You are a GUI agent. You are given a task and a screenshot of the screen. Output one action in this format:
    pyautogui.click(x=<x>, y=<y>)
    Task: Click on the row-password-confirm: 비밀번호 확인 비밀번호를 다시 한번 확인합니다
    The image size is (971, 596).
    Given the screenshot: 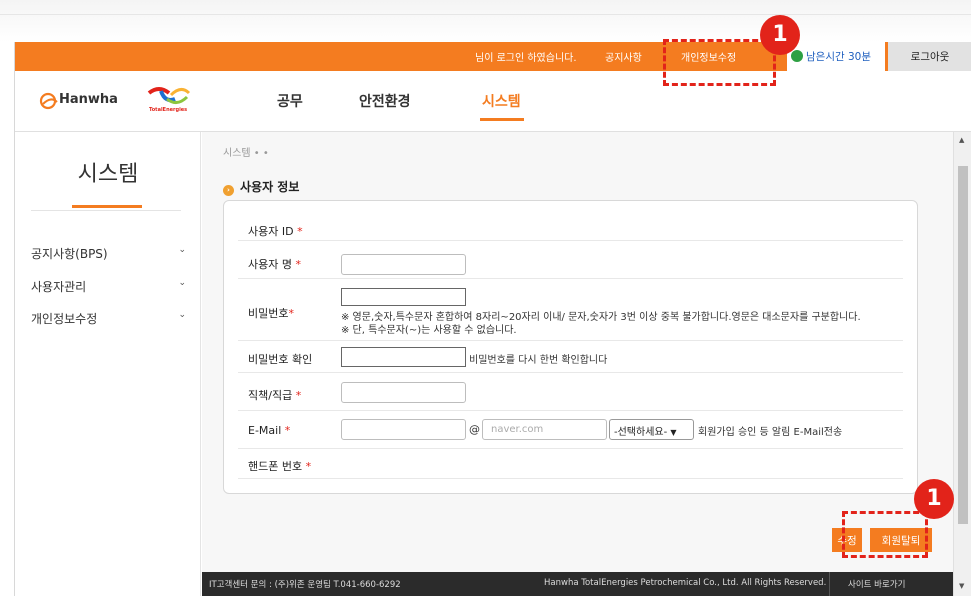 What is the action you would take?
    pyautogui.click(x=570, y=357)
    